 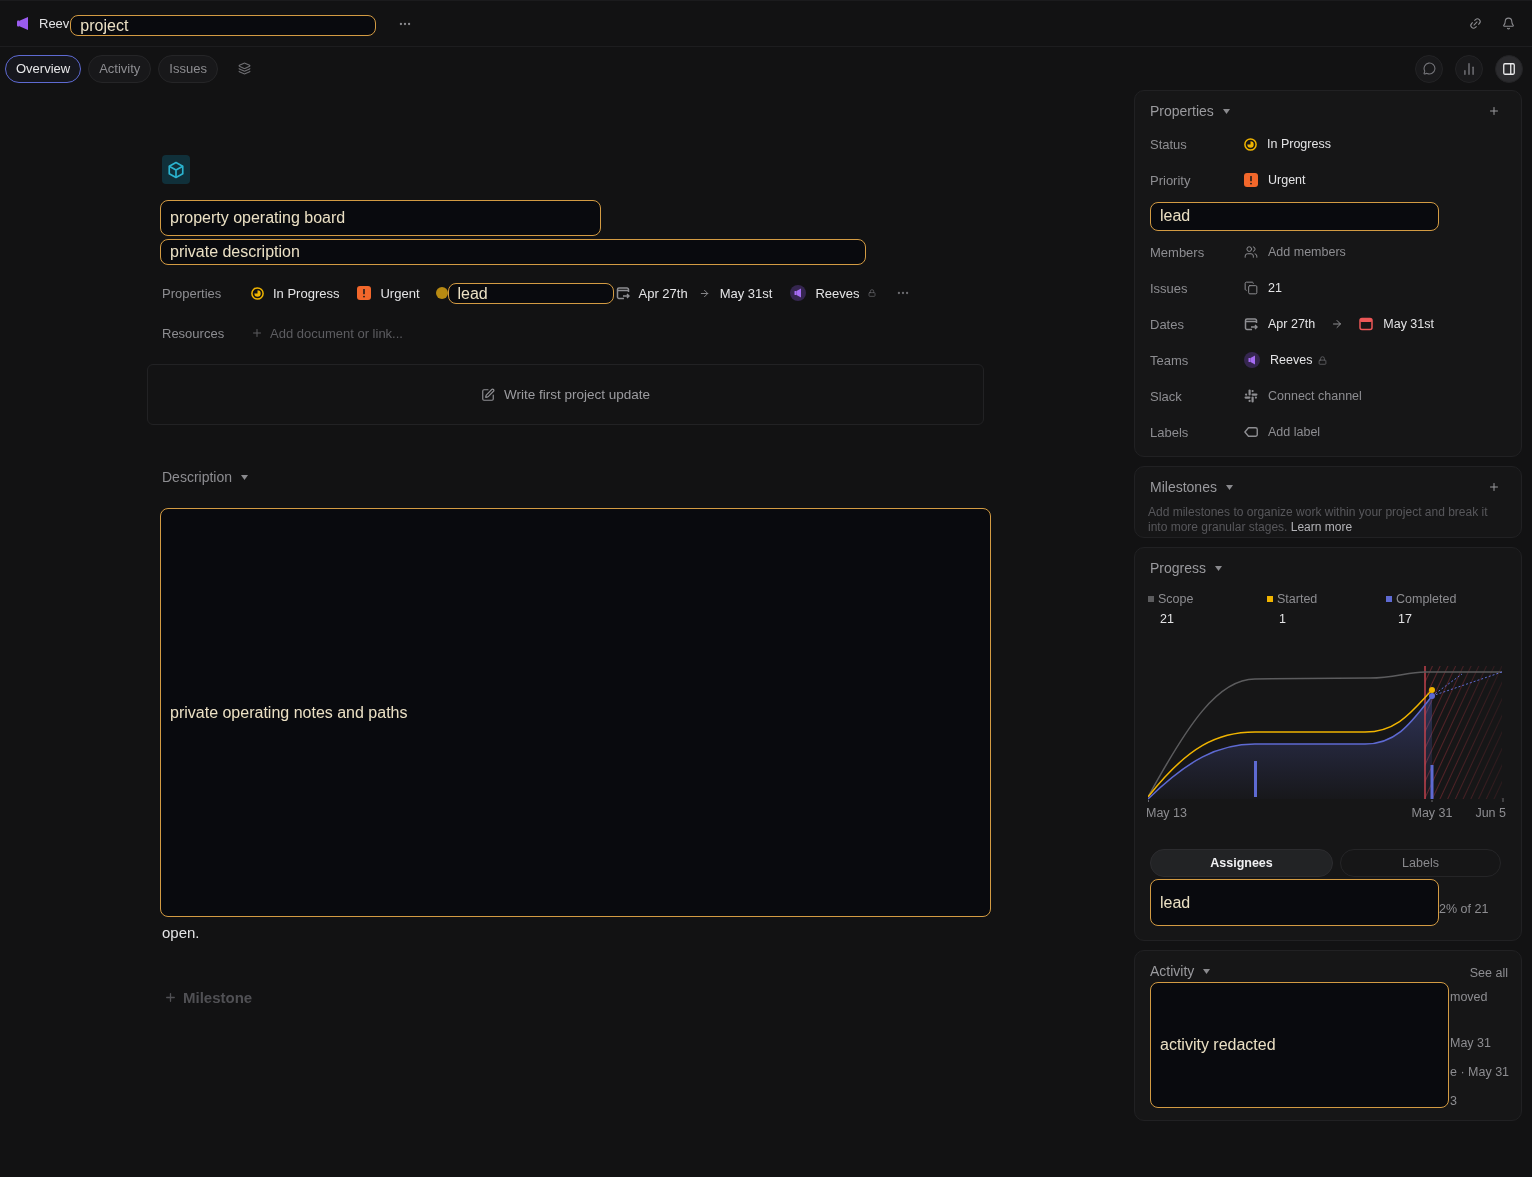 What do you see at coordinates (1166, 396) in the screenshot?
I see `property-label: Slack` at bounding box center [1166, 396].